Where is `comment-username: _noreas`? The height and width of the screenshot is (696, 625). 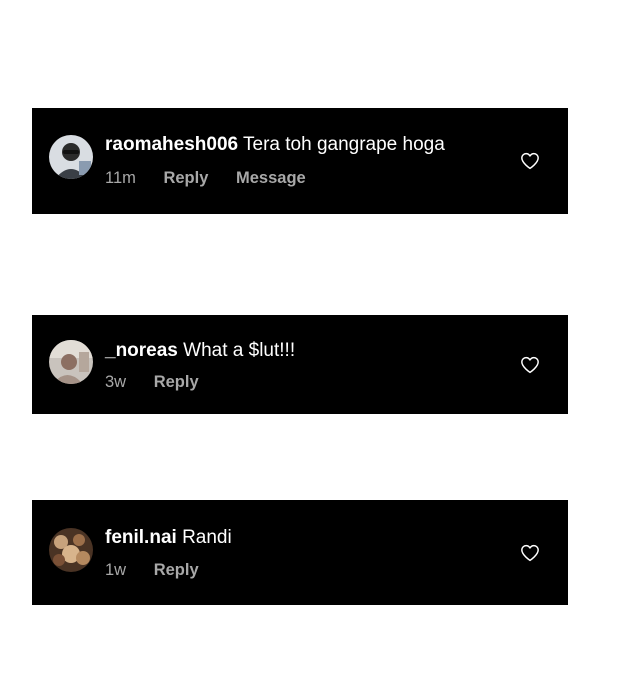
comment-username: _noreas is located at coordinates (141, 350).